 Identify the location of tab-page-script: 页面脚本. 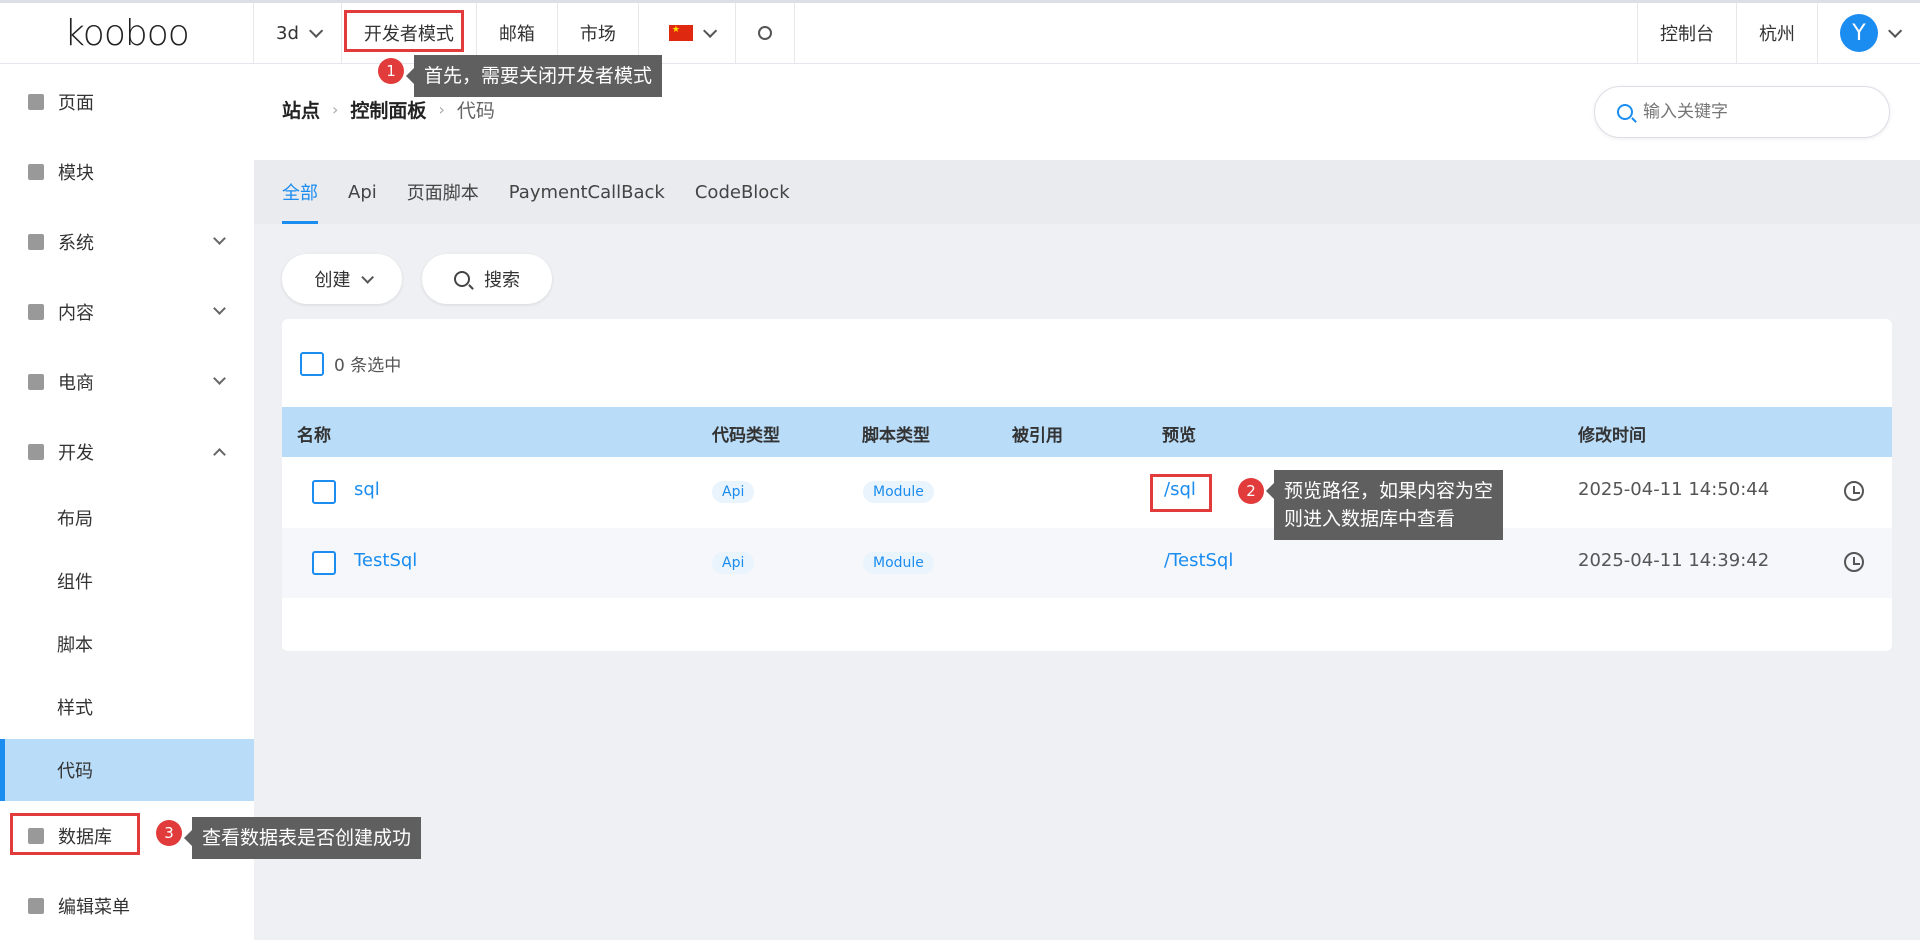
(443, 192).